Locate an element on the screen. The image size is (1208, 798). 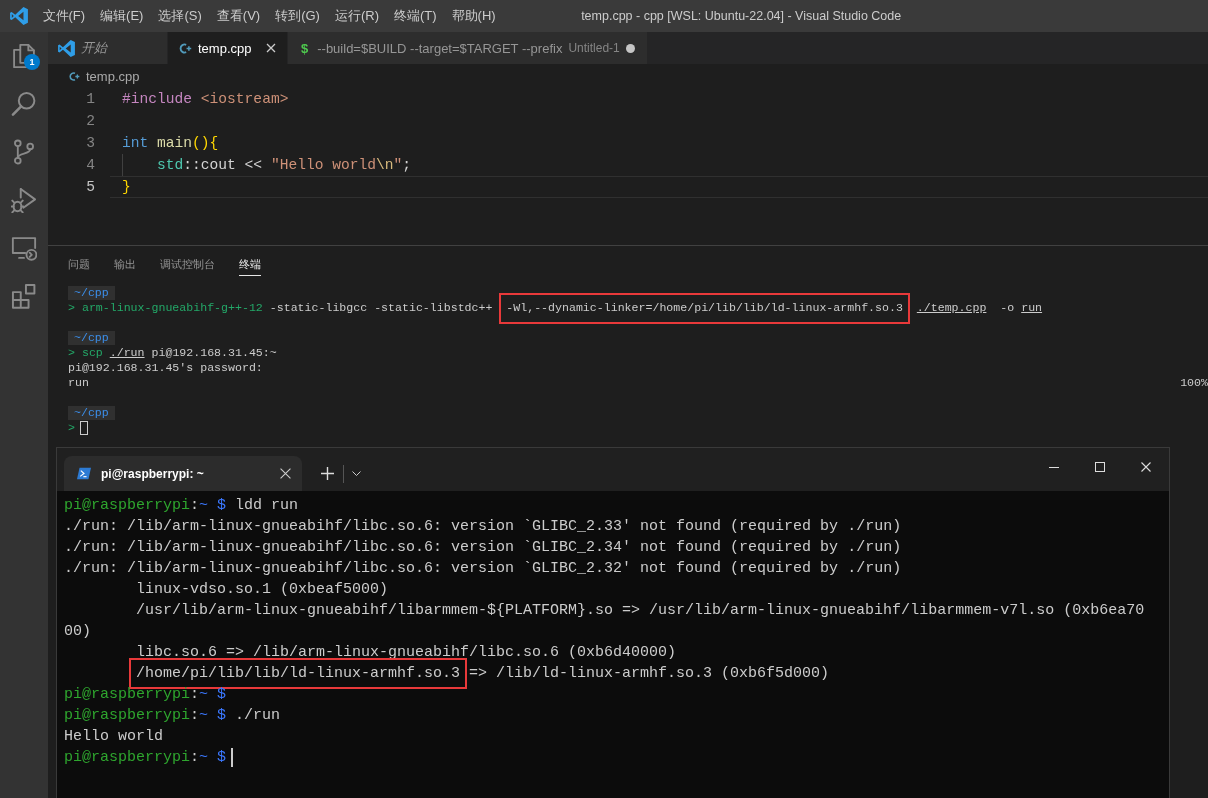
unsaved-dot-icon is located at coordinates (630, 48).